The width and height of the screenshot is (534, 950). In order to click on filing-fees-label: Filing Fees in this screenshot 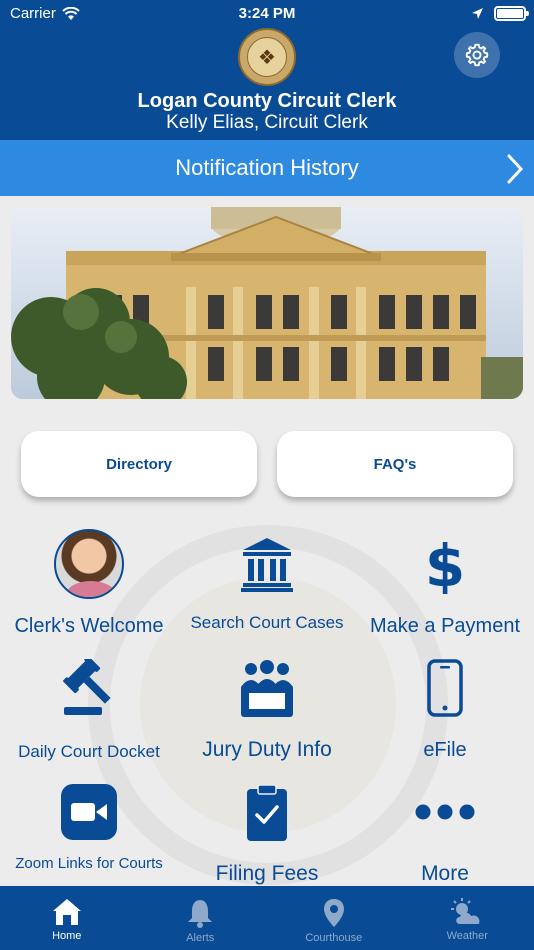, I will do `click(267, 873)`.